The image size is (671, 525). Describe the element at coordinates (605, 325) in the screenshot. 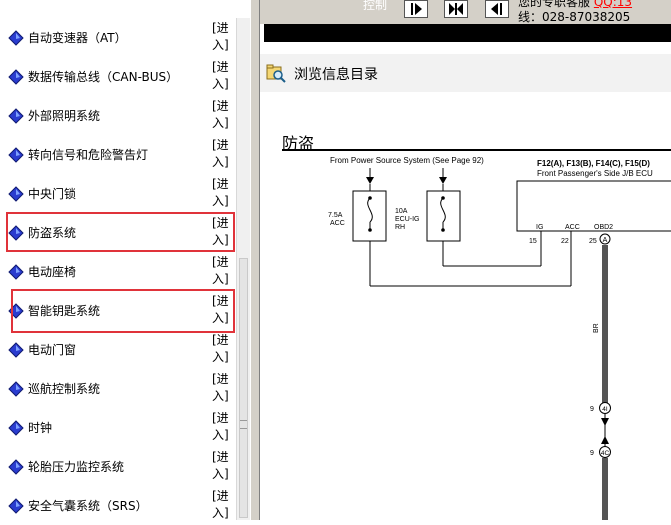

I see `obd2-wire` at that location.